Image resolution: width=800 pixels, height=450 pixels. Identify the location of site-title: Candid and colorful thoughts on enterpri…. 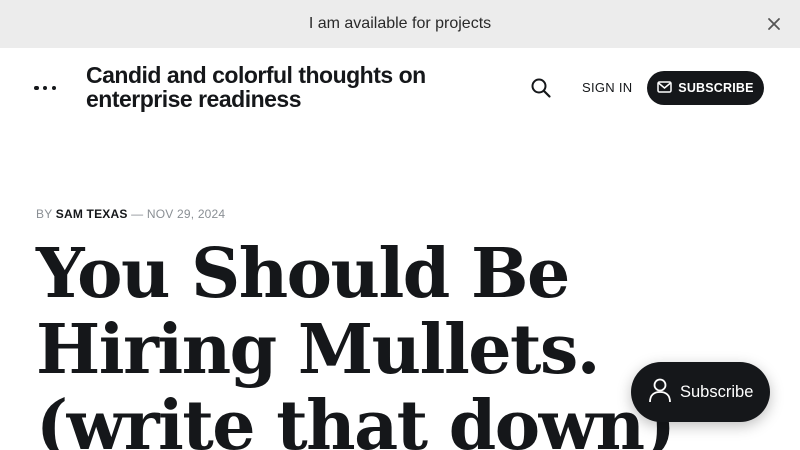
(286, 87).